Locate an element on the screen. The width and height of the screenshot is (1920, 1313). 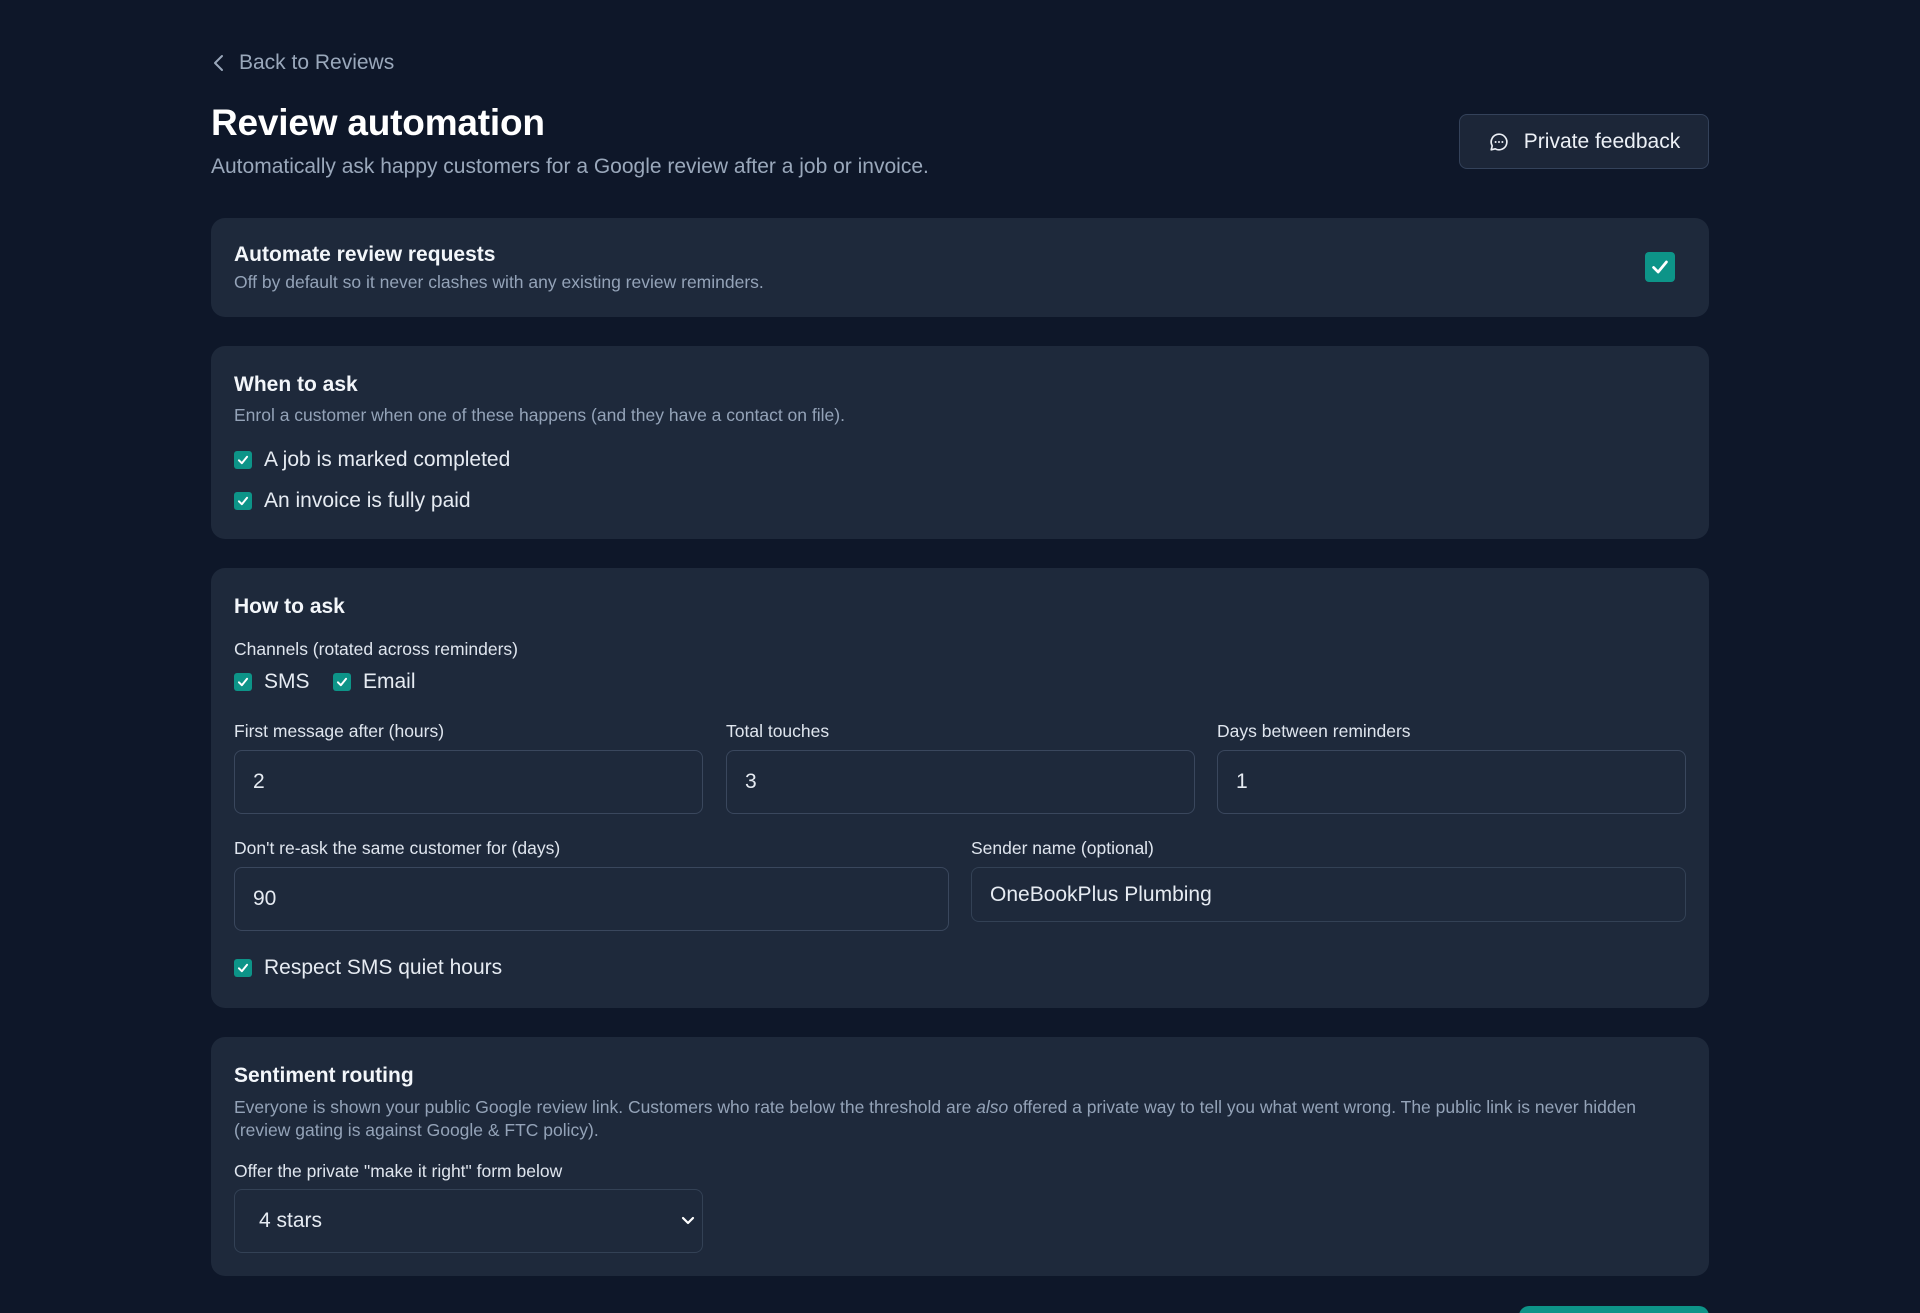
sentiment-desc-emphasis: also is located at coordinates (992, 1107).